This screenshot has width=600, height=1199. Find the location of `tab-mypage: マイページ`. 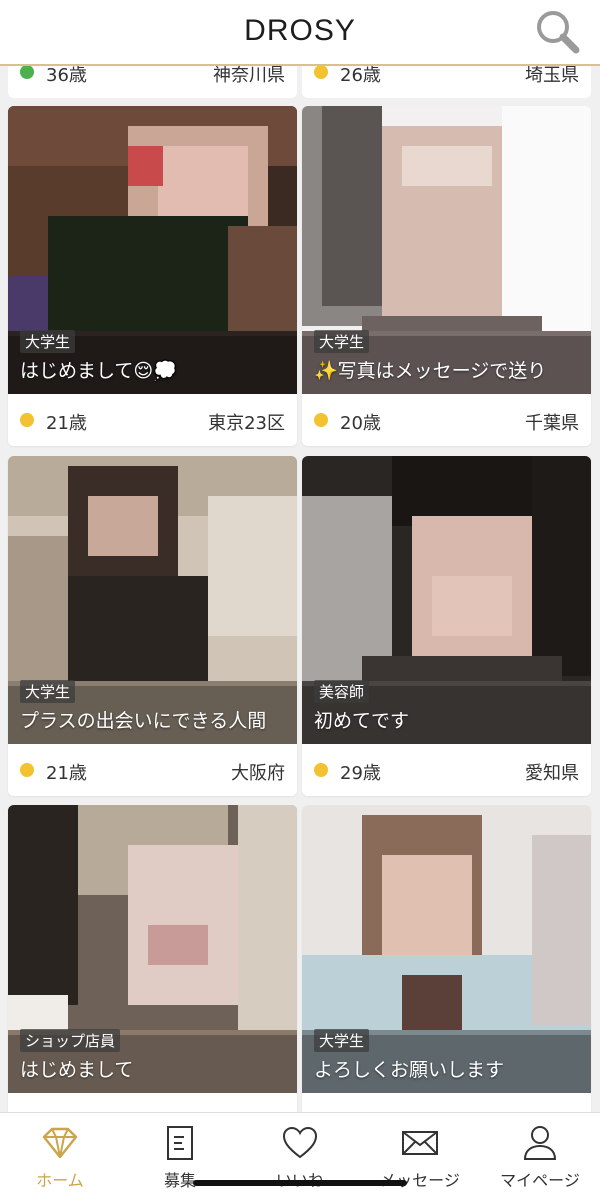

tab-mypage: マイページ is located at coordinates (540, 1156).